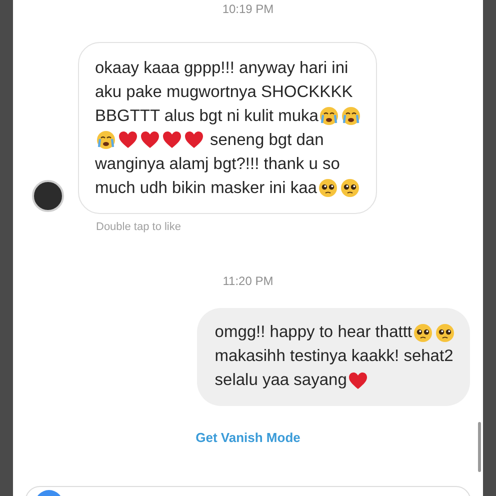 This screenshot has width=496, height=496. Describe the element at coordinates (280, 381) in the screenshot. I see `message-text: selalu yaa sayang` at that location.